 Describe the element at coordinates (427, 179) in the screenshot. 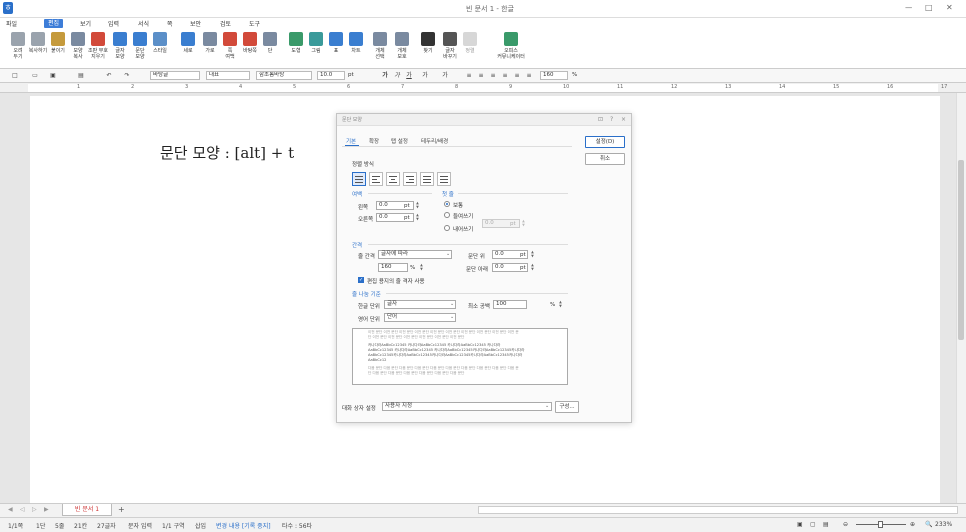

I see `align-distribute-button` at that location.